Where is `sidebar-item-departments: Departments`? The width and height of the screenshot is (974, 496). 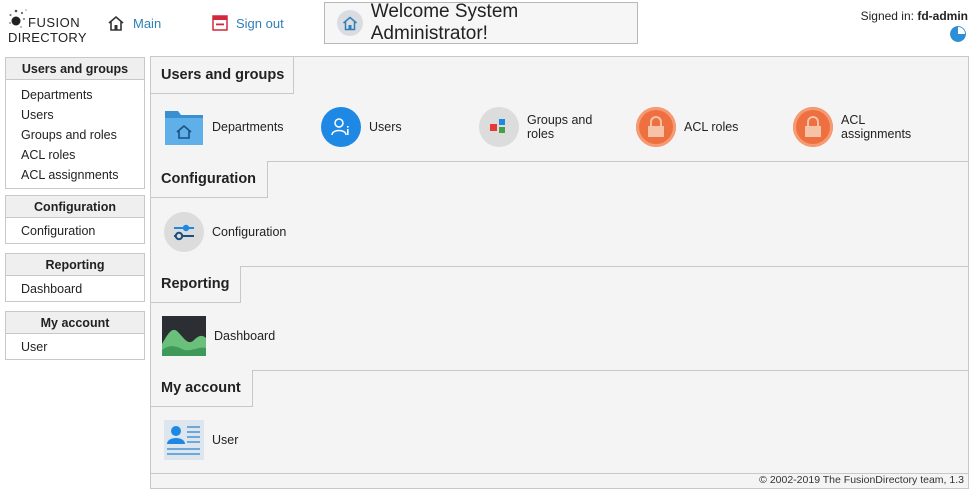 sidebar-item-departments: Departments is located at coordinates (75, 95).